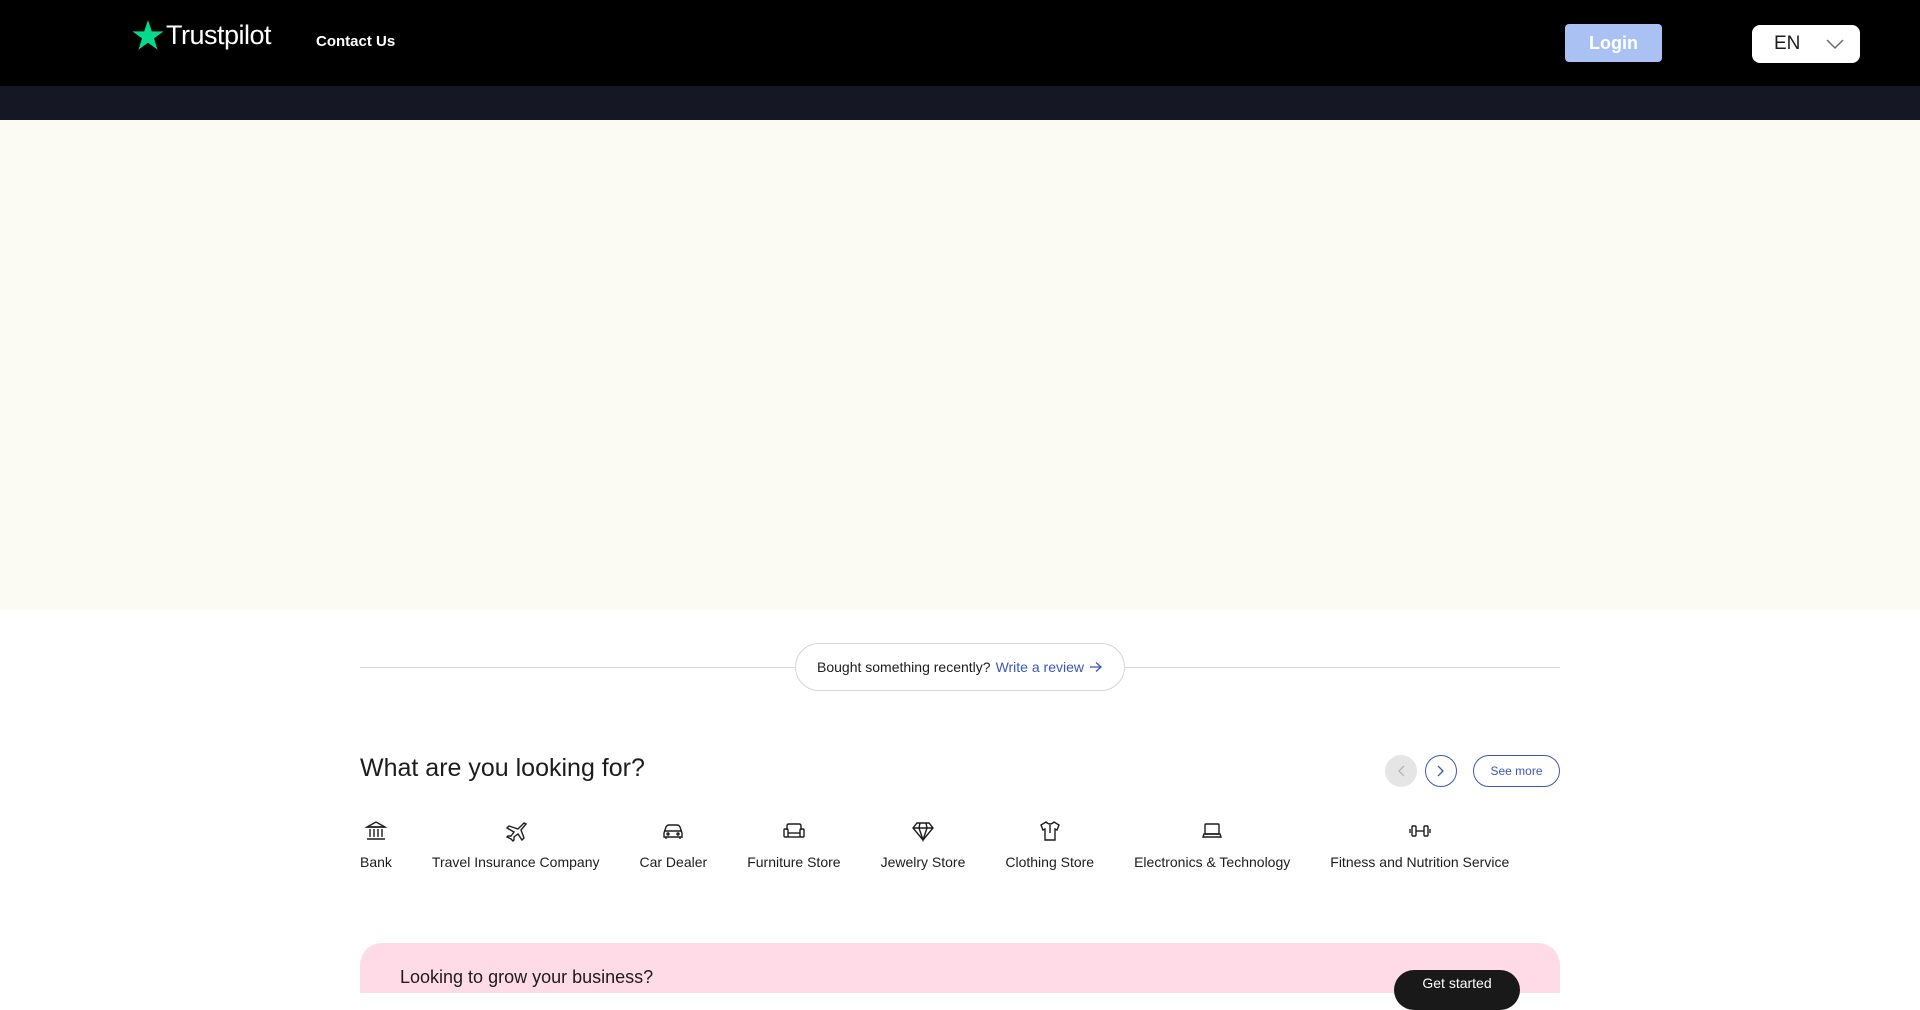 The width and height of the screenshot is (1920, 1010). What do you see at coordinates (1787, 43) in the screenshot?
I see `language-value: EN` at bounding box center [1787, 43].